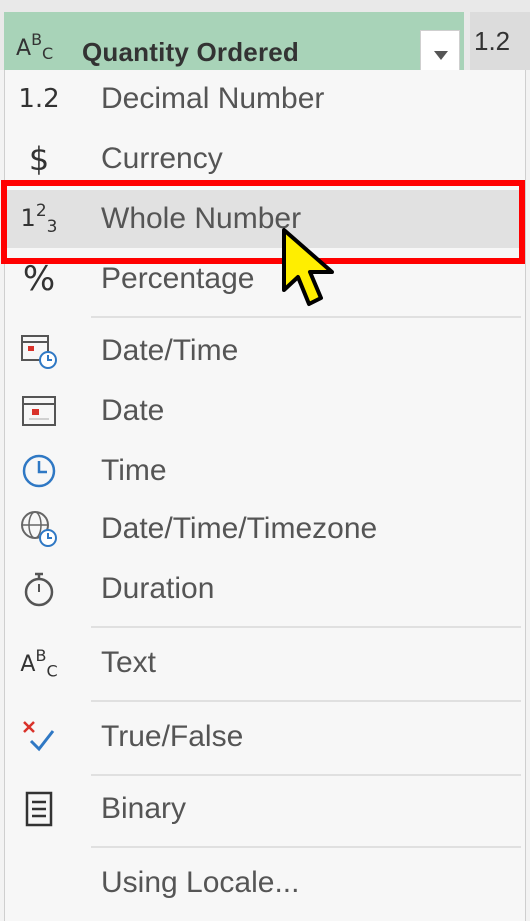  Describe the element at coordinates (239, 528) in the screenshot. I see `menu-item-label: Date/Time/Timezone` at that location.